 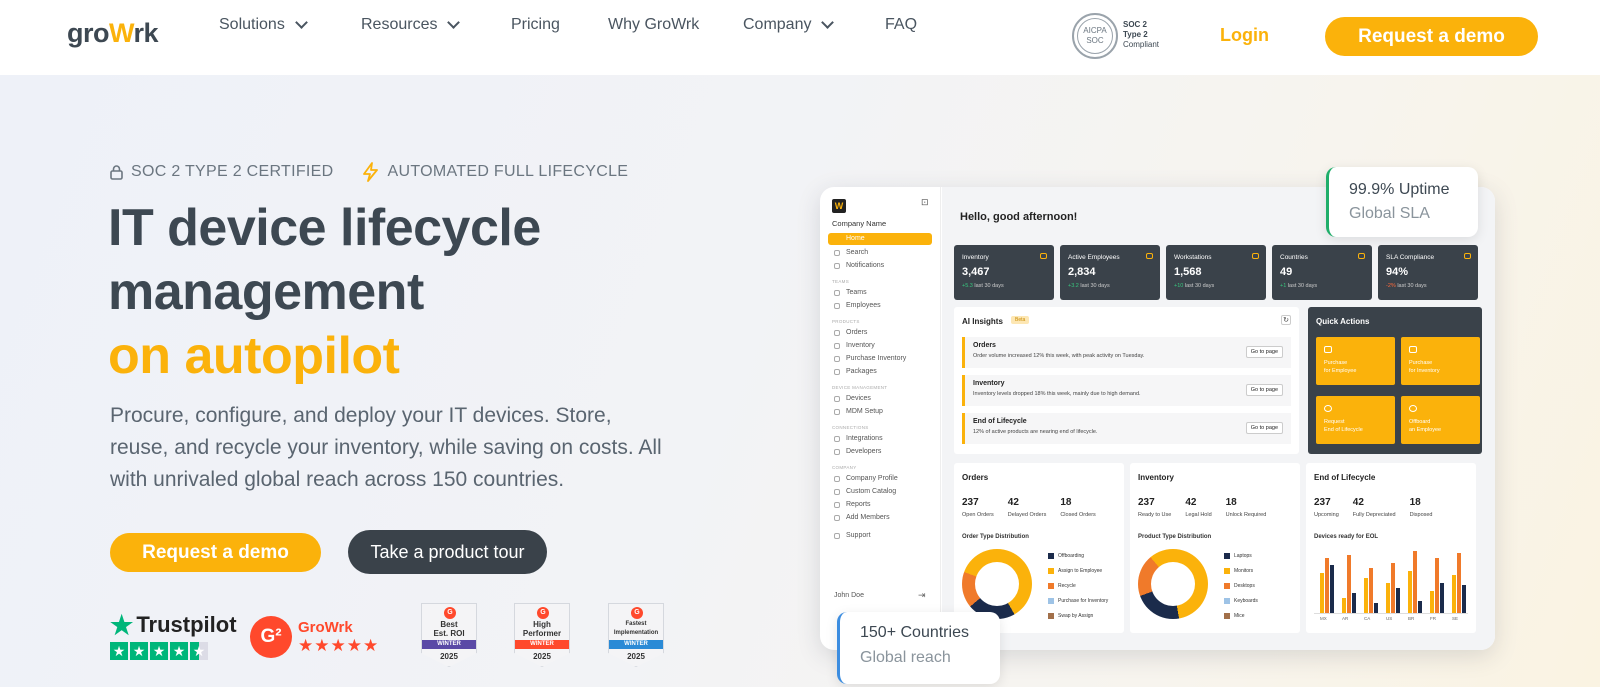 What do you see at coordinates (1440, 420) in the screenshot?
I see `quick-action-offboard: Offboard an Employee` at bounding box center [1440, 420].